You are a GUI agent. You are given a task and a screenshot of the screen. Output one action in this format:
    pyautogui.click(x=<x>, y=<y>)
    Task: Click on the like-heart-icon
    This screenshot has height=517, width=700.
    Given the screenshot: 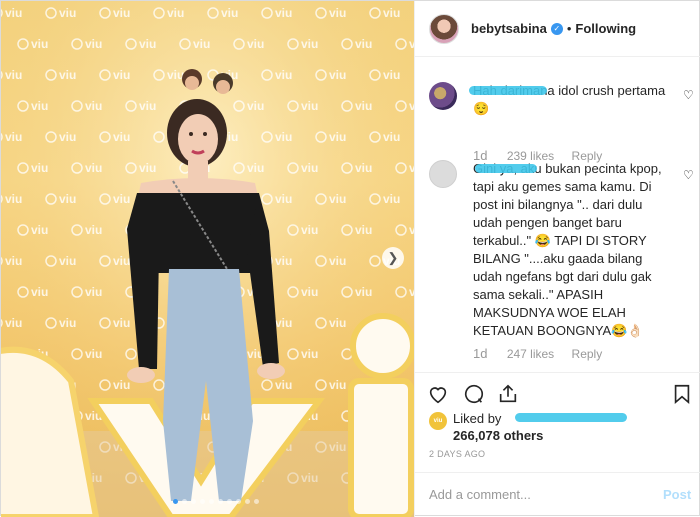 What is the action you would take?
    pyautogui.click(x=438, y=394)
    